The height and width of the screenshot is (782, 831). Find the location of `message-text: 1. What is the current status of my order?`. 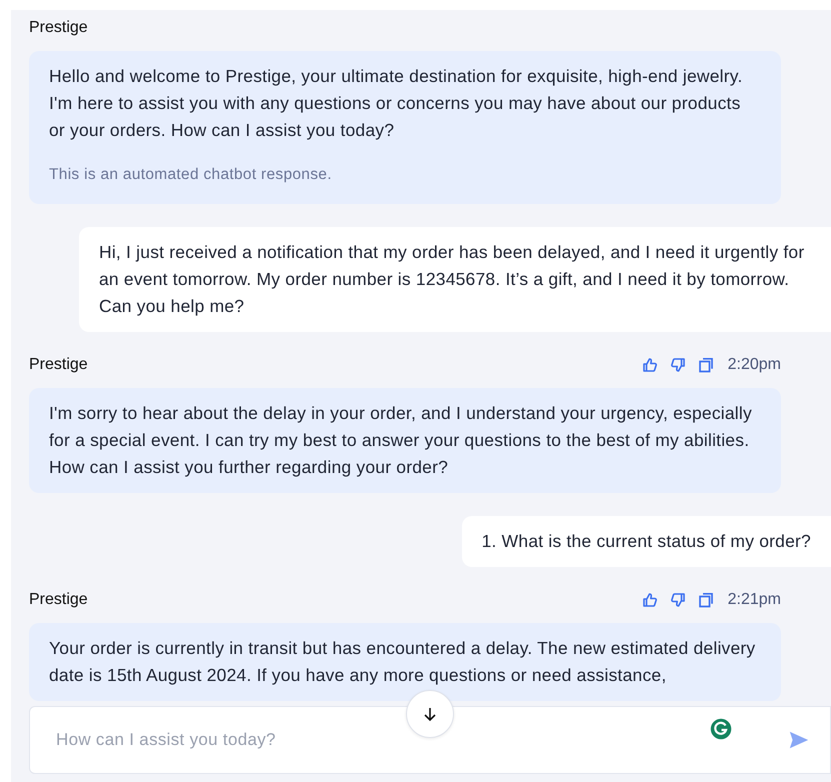

message-text: 1. What is the current status of my order? is located at coordinates (646, 541).